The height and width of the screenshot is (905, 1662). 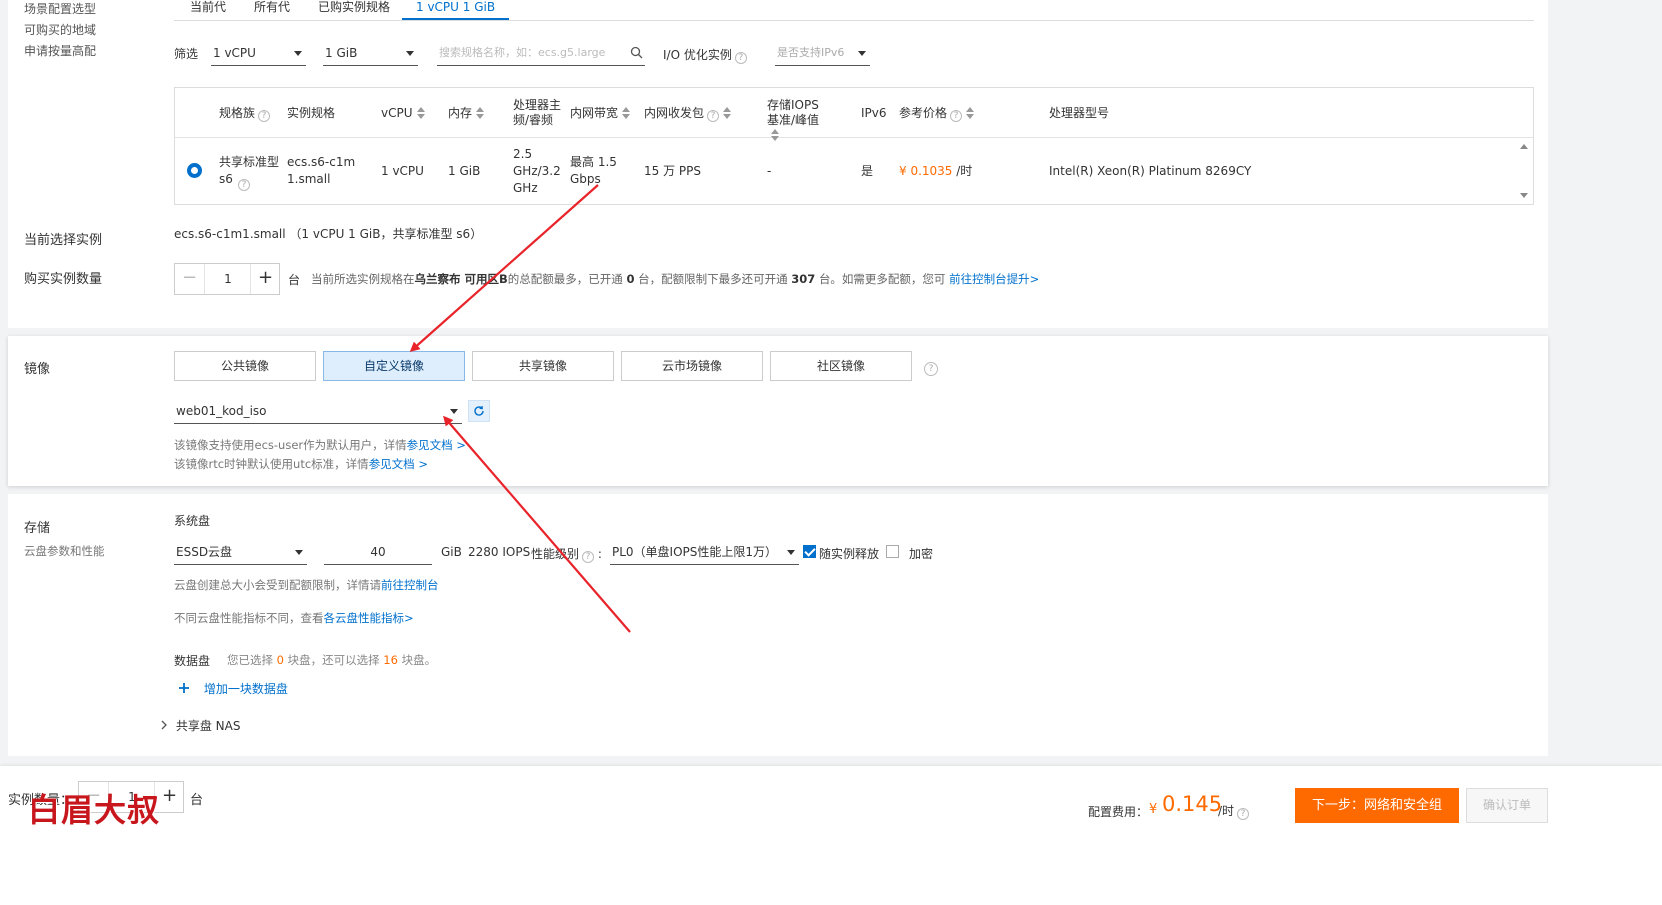 What do you see at coordinates (537, 524) in the screenshot?
I see `annotation-arrow-to-image-select` at bounding box center [537, 524].